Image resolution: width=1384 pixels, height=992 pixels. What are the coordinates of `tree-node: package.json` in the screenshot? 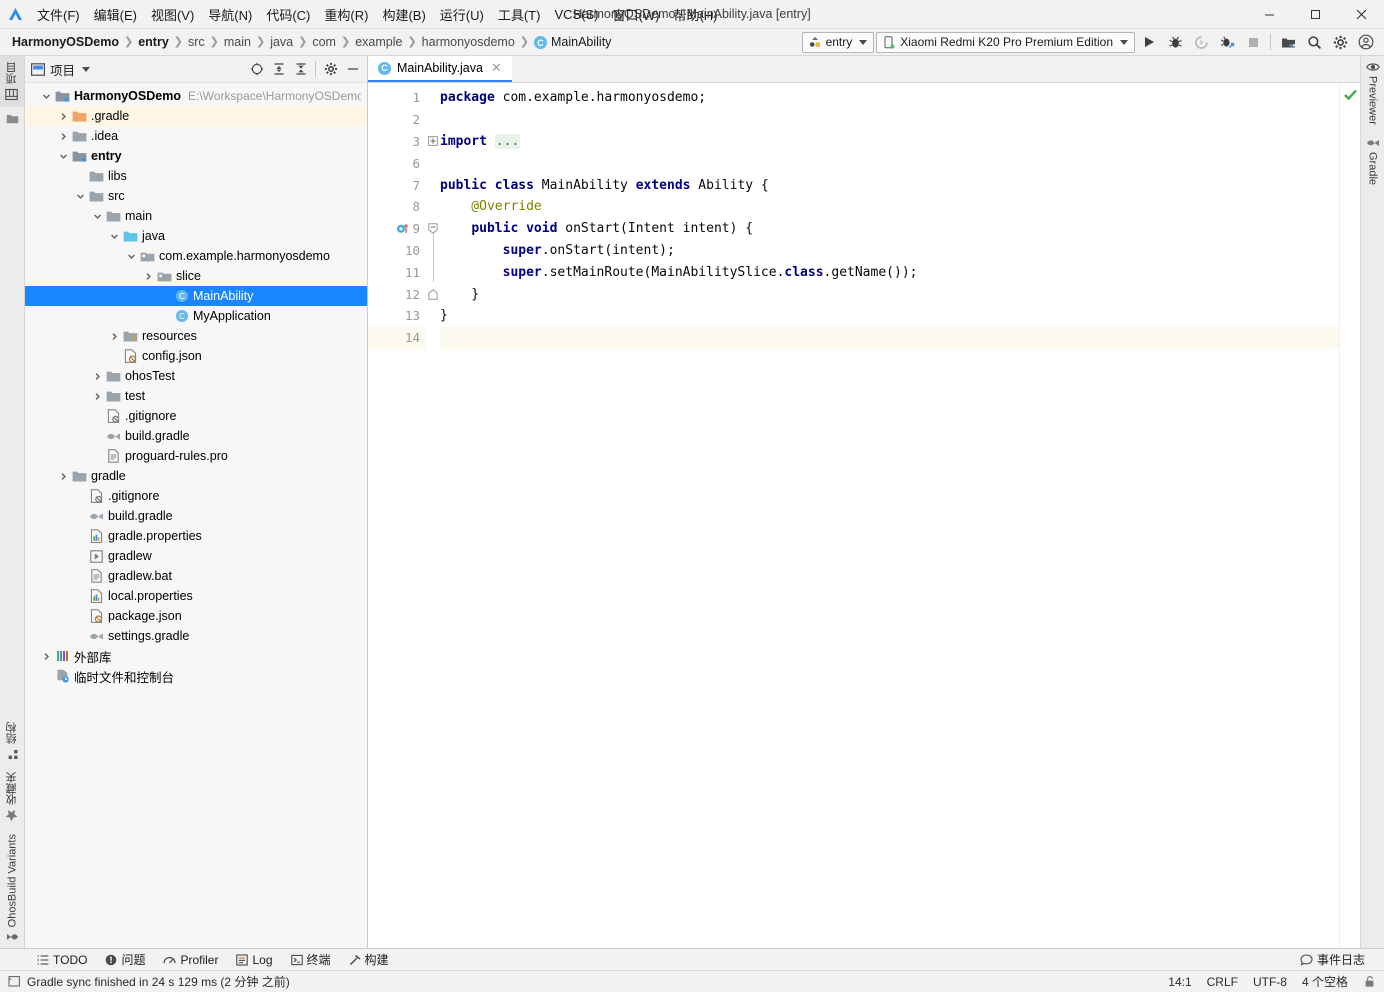 It's located at (196, 616).